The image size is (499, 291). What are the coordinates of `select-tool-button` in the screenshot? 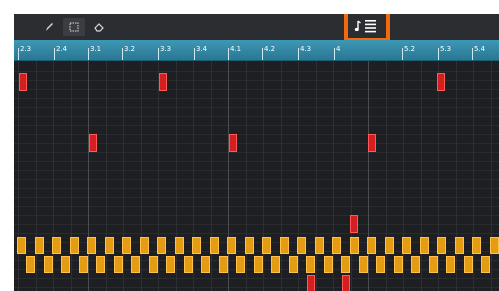 It's located at (74, 27).